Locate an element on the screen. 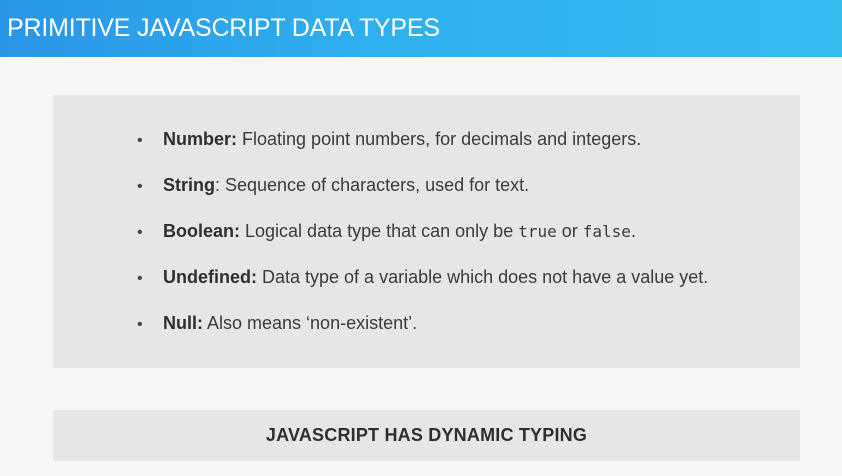 The height and width of the screenshot is (476, 842). dynamic-typing-banner: JAVASCRIPT HAS DYNAMIC TYPING is located at coordinates (426, 435).